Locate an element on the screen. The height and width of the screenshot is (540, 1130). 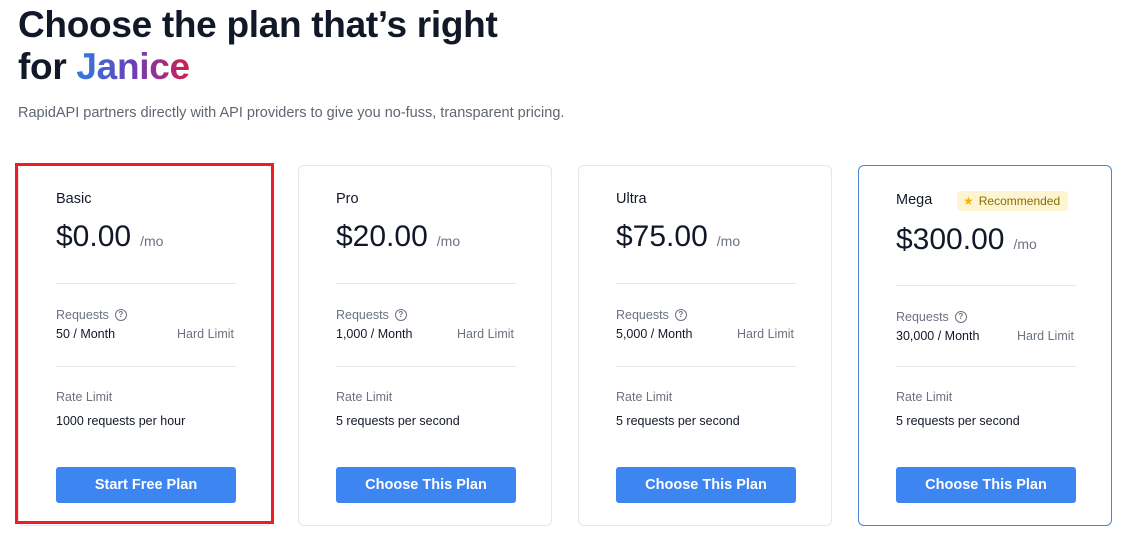
price-row: $300.00 /mo is located at coordinates (966, 240).